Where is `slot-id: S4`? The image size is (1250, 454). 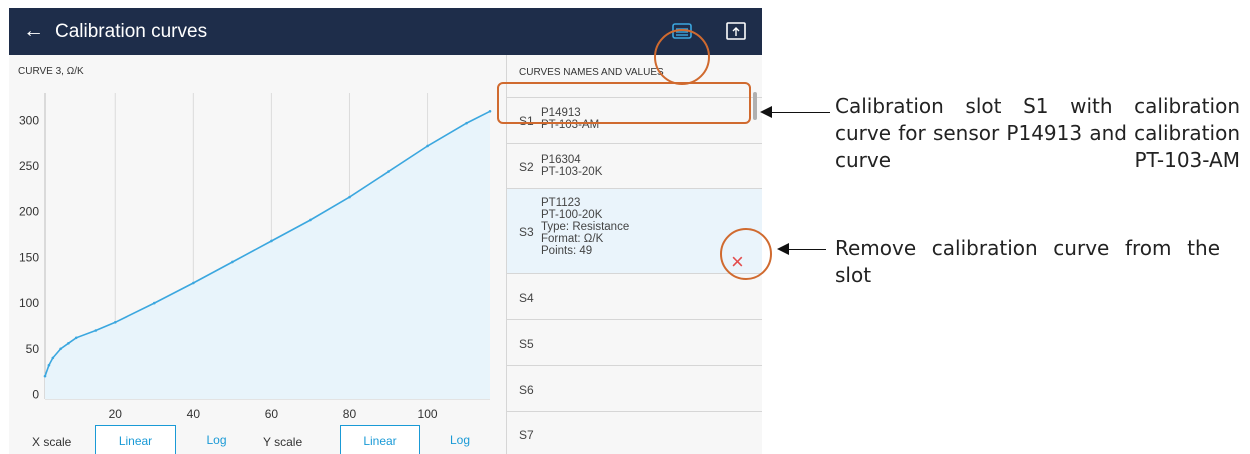 slot-id: S4 is located at coordinates (526, 298).